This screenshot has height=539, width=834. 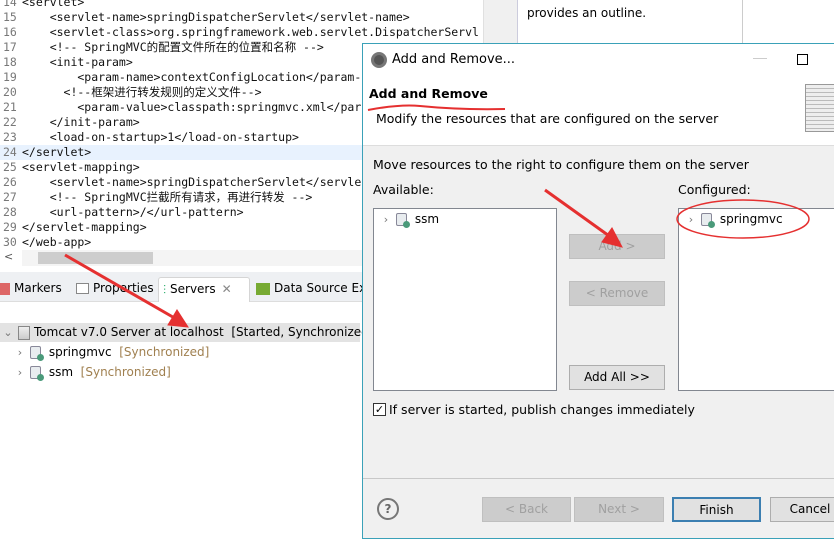 What do you see at coordinates (802, 509) in the screenshot?
I see `cancel-button: Cancel` at bounding box center [802, 509].